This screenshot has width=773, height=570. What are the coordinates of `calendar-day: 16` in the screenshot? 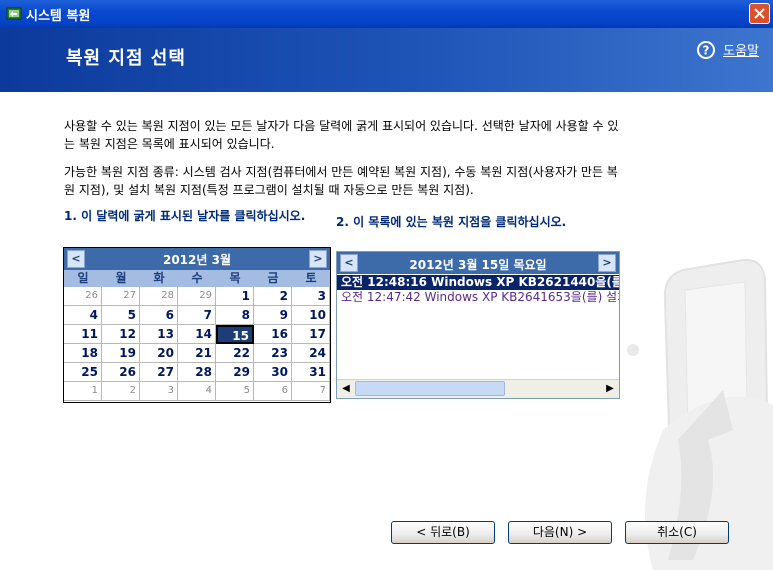 It's located at (273, 334).